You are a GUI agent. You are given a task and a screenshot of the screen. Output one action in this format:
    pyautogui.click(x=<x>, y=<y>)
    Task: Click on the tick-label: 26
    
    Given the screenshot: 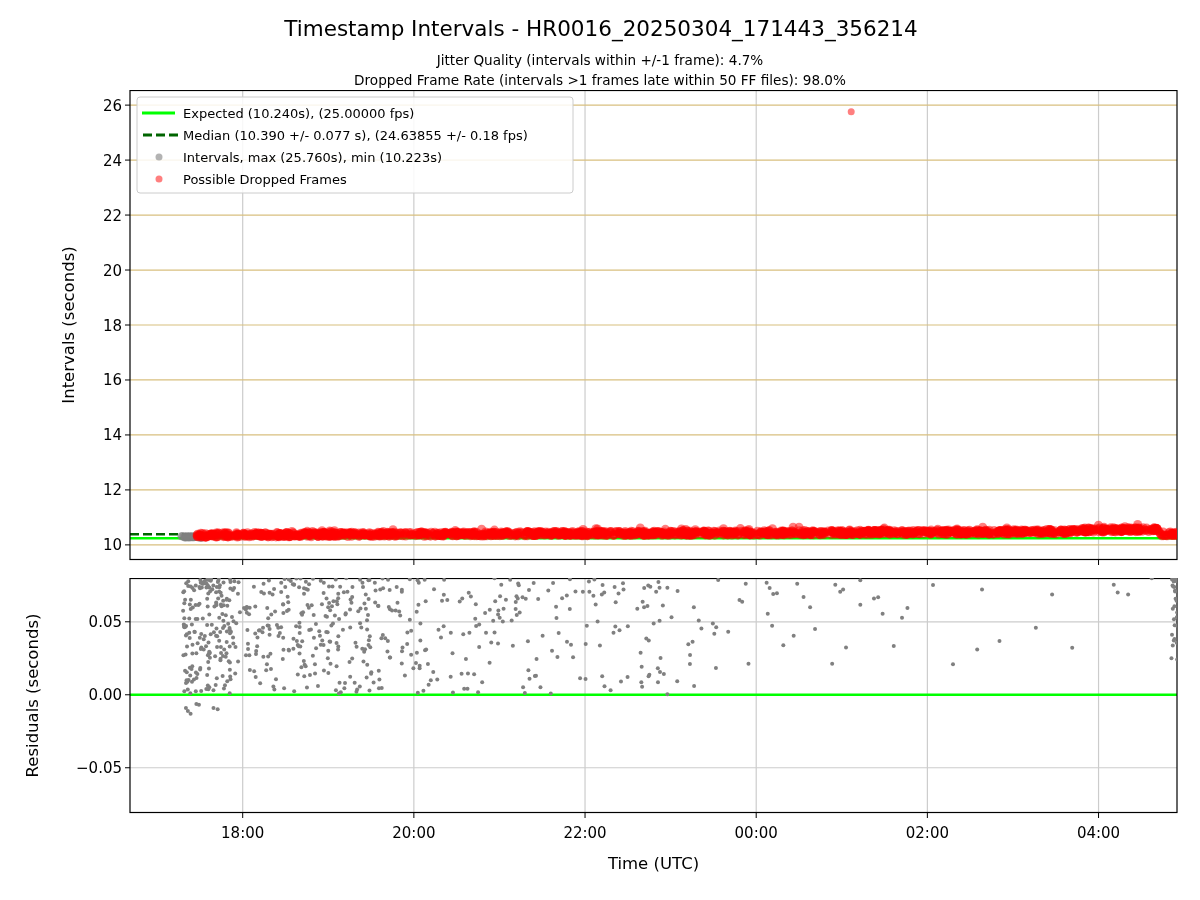 What is the action you would take?
    pyautogui.click(x=112, y=105)
    